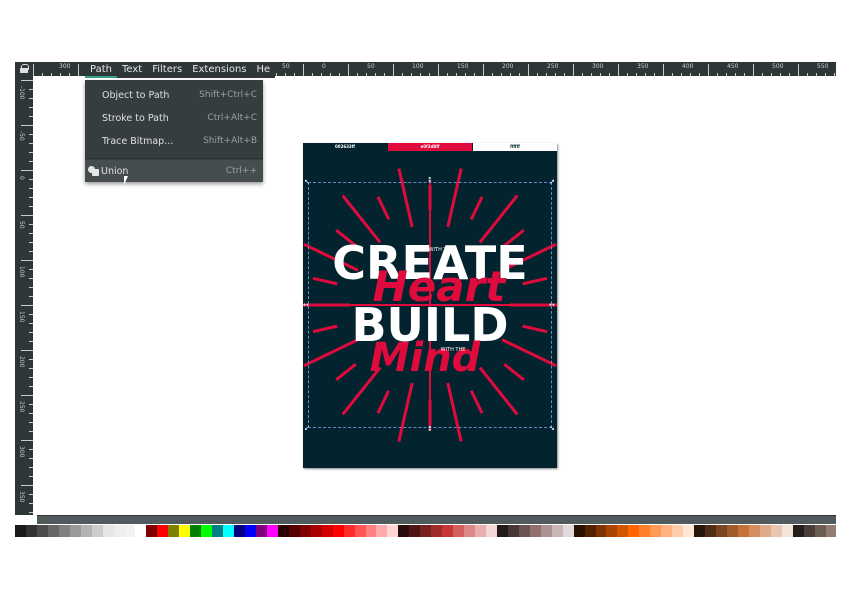 Image resolution: width=850 pixels, height=600 pixels. I want to click on horizontal-scrollbar, so click(436, 519).